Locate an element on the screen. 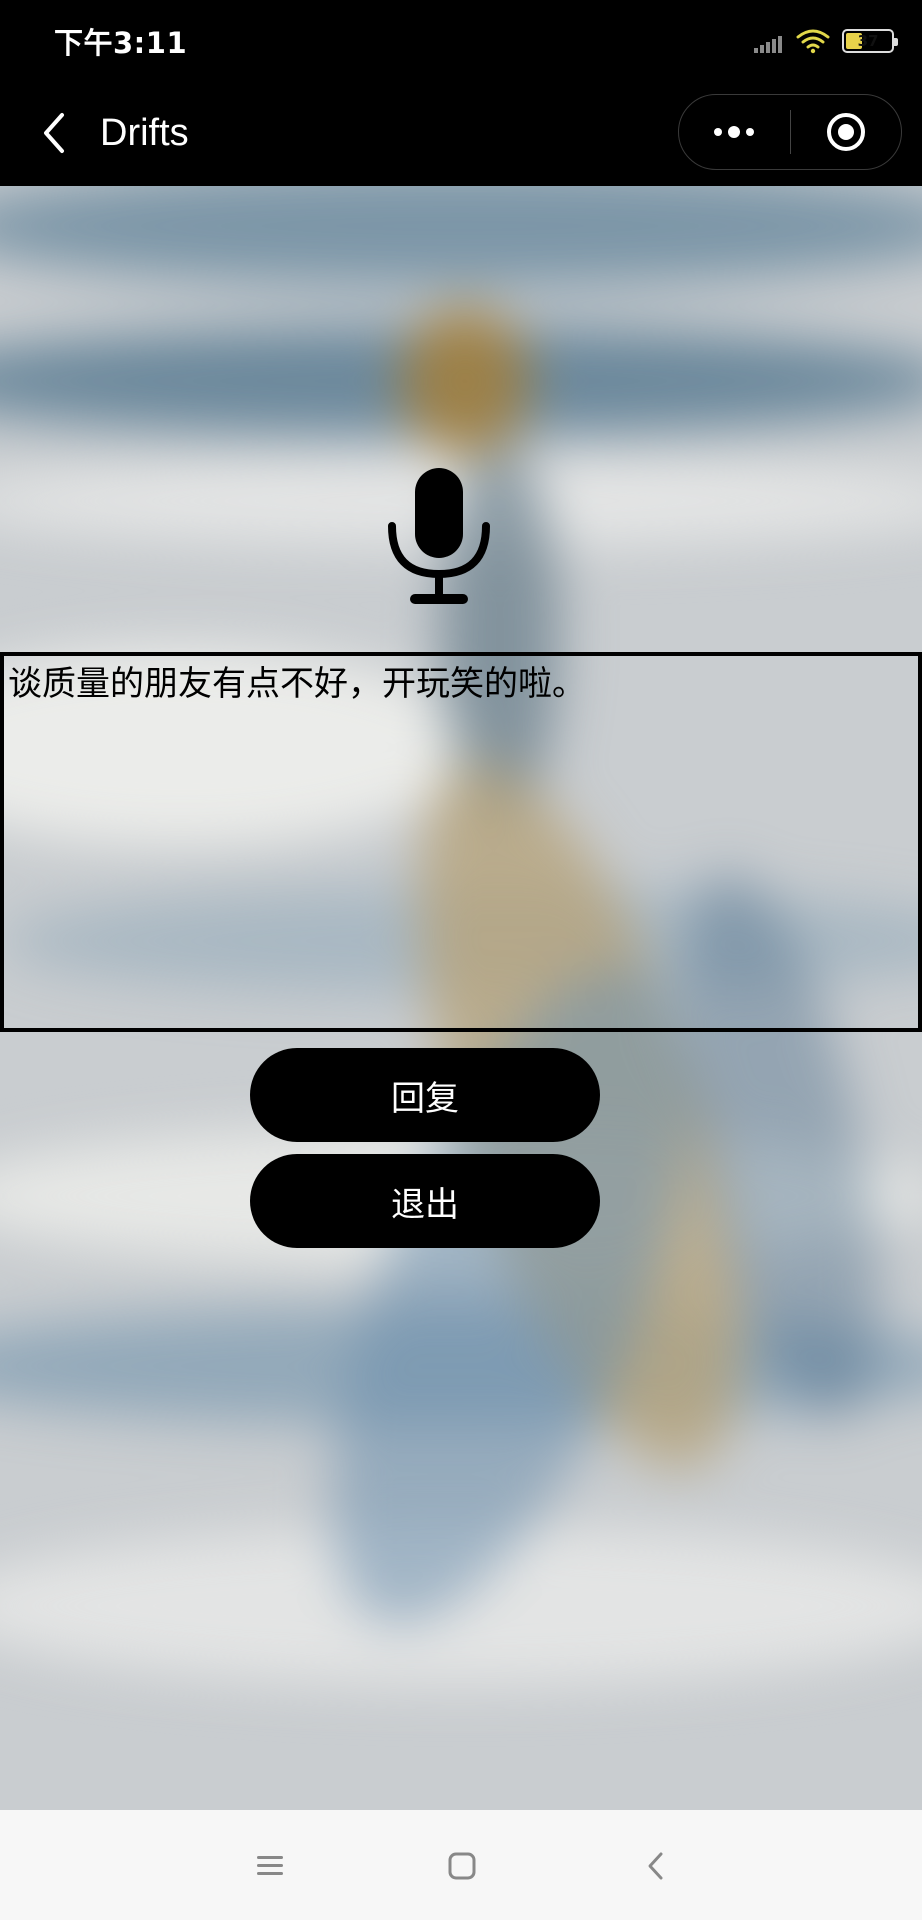 The height and width of the screenshot is (1920, 922). page-title: Drifts is located at coordinates (144, 133).